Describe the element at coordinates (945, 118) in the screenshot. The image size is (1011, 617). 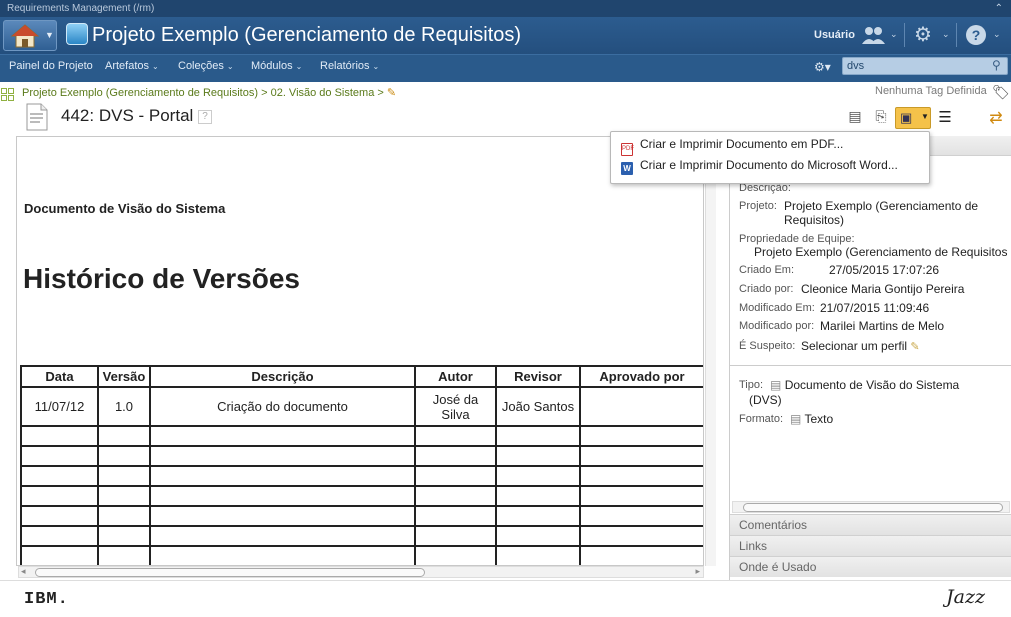
I see `more-actions-icon: ☰` at that location.